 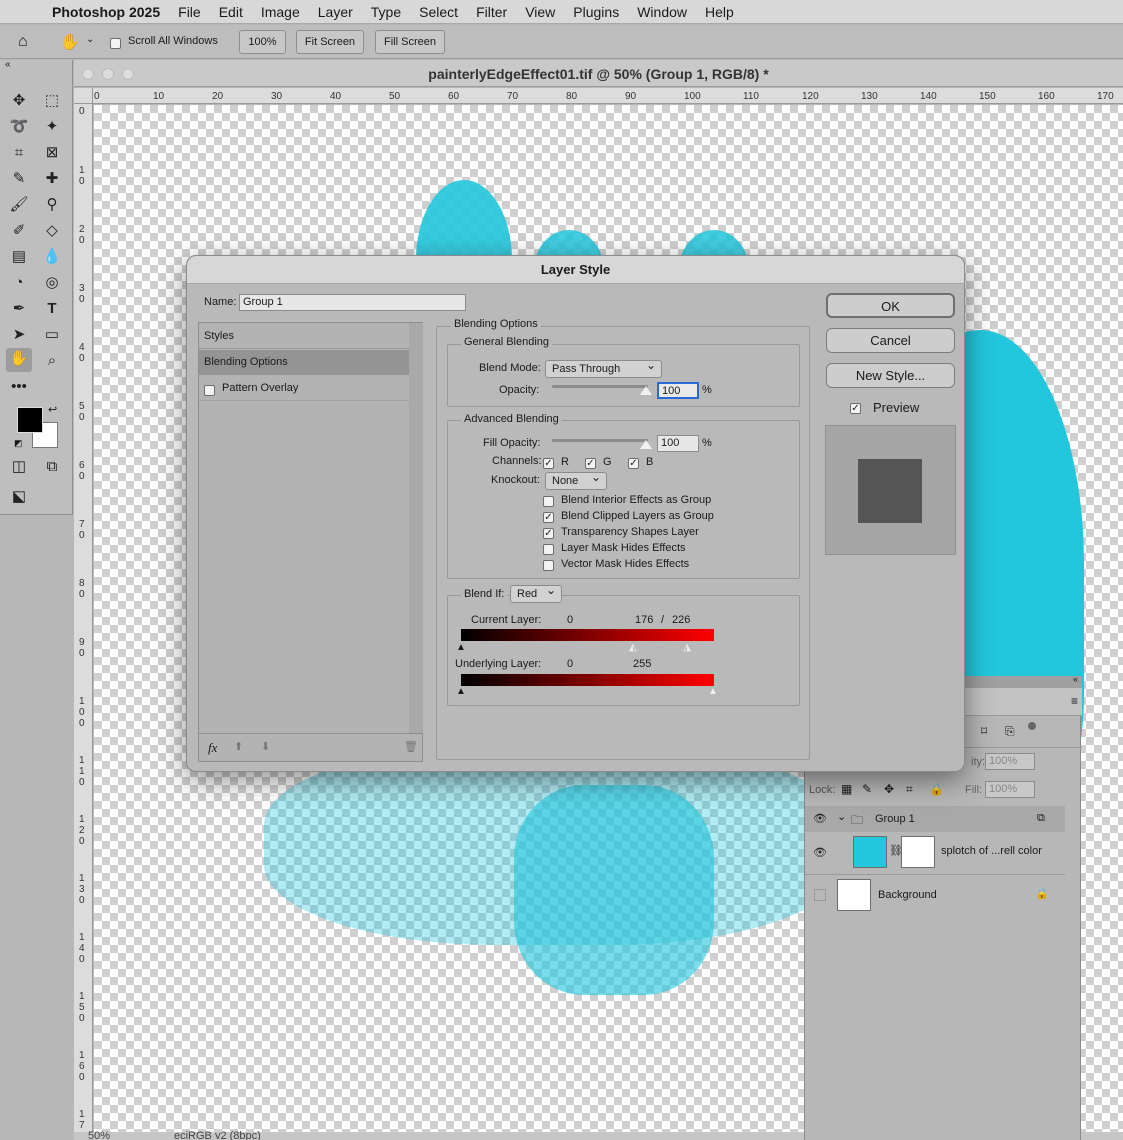 I want to click on opacity-slider, so click(x=600, y=386).